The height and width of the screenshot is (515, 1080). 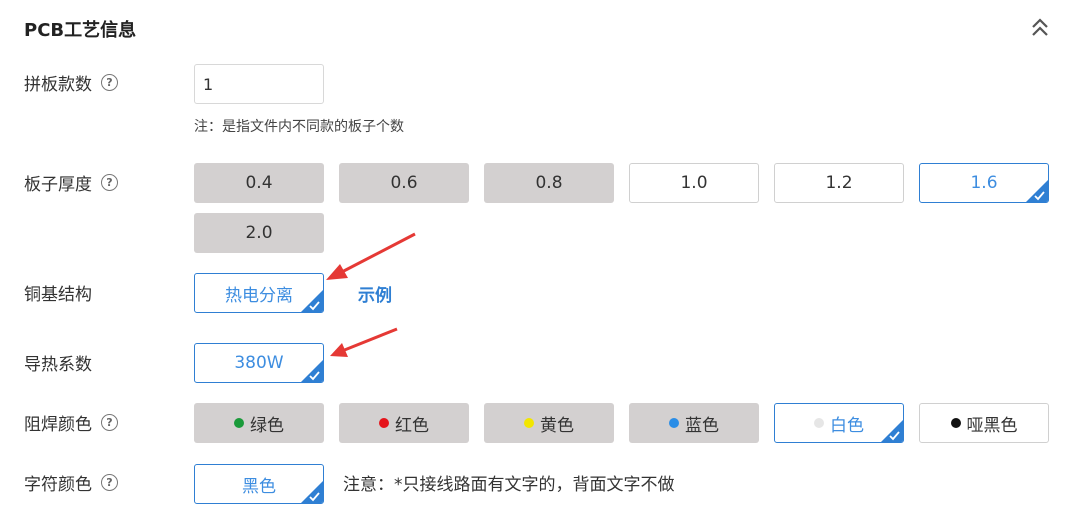 I want to click on option-label: 1.2, so click(x=839, y=183).